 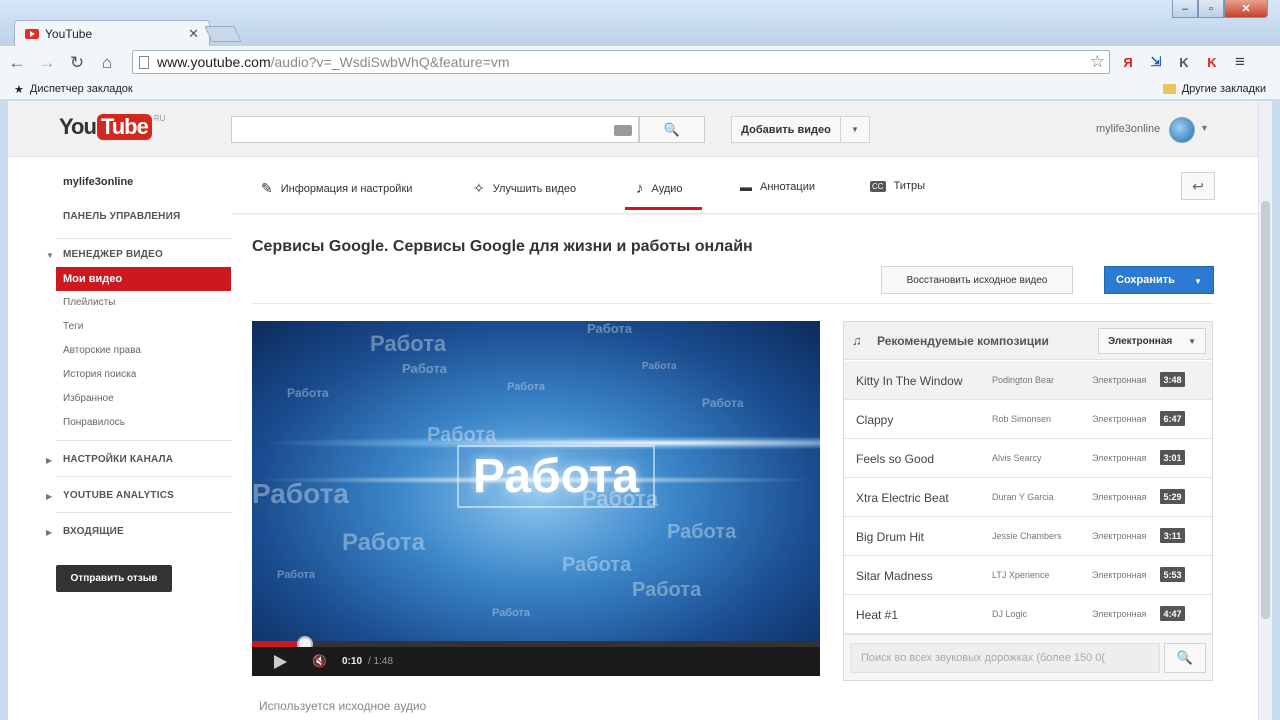 I want to click on minimize-button: –, so click(x=1185, y=9).